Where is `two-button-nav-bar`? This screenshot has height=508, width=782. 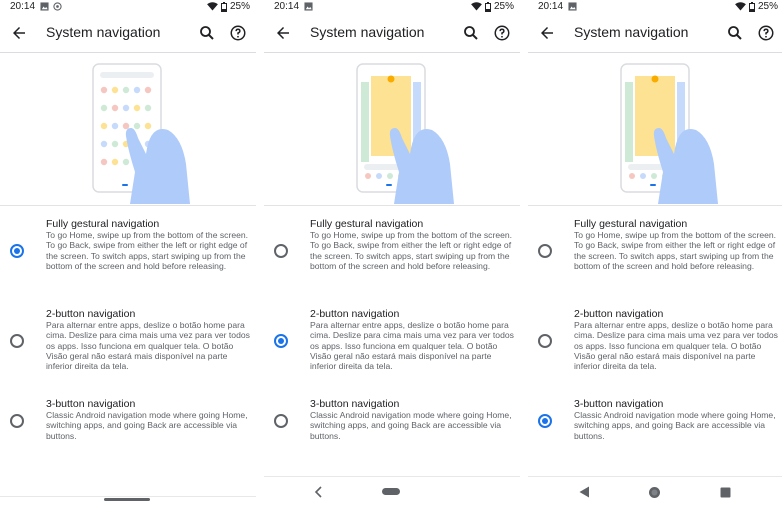
two-button-nav-bar is located at coordinates (392, 492).